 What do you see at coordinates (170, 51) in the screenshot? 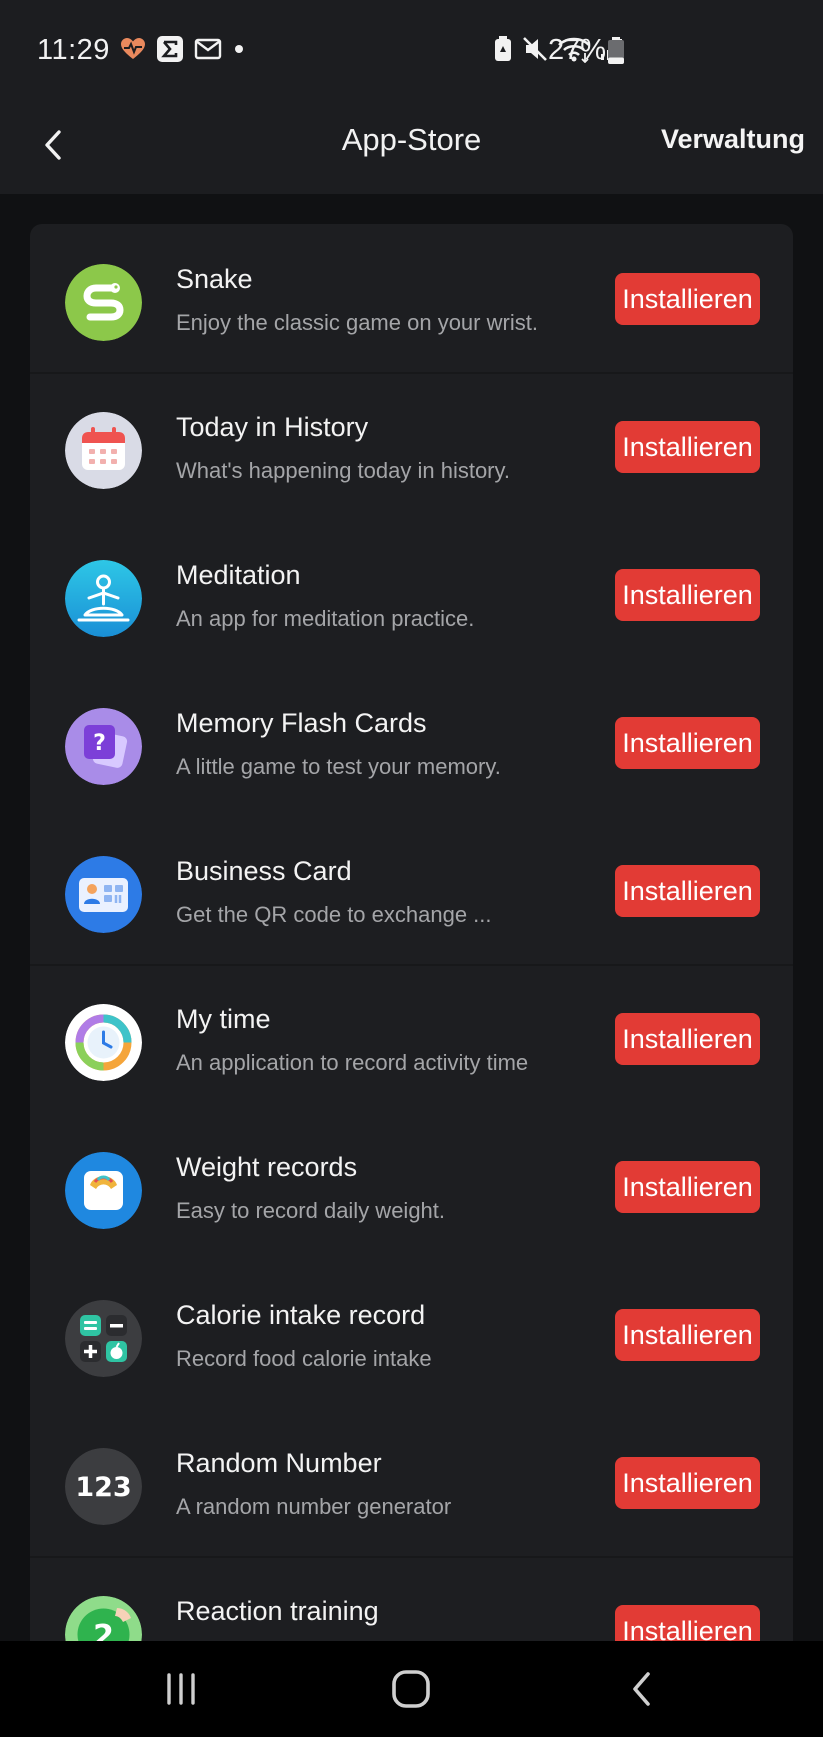
I see `sigma-app-icon` at bounding box center [170, 51].